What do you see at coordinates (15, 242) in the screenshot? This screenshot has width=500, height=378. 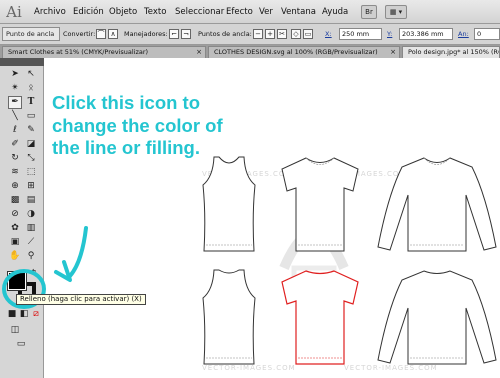 I see `artboard-tool-icon: ▣` at bounding box center [15, 242].